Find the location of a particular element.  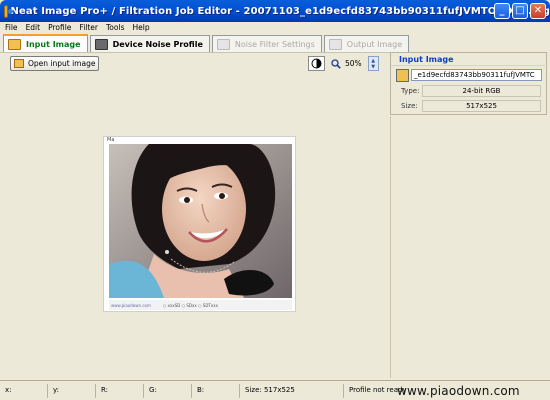

menu-profile: Profile is located at coordinates (59, 27).